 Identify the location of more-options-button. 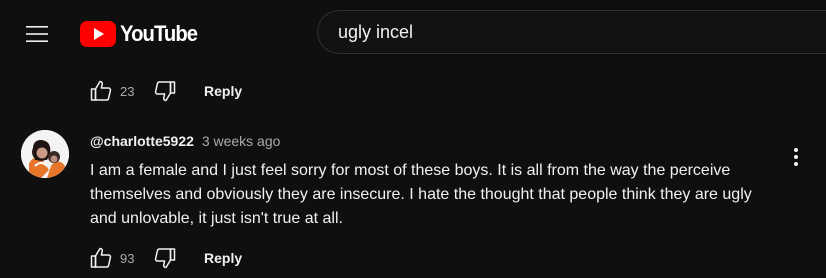
(796, 157).